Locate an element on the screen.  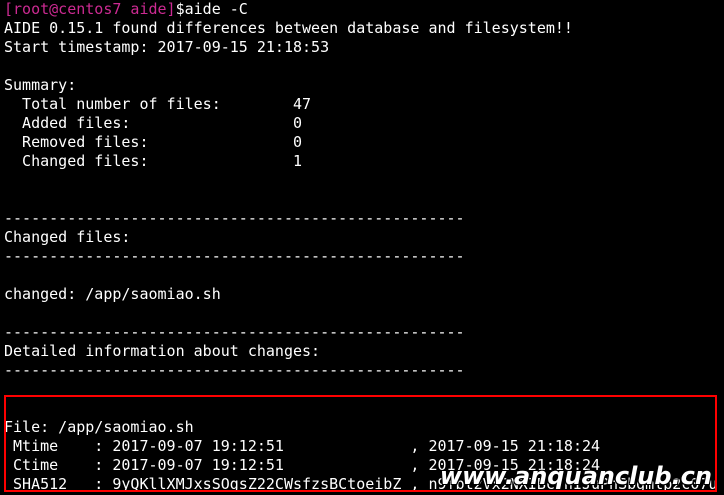
summary-changed-files: Changed files: 1 is located at coordinates (153, 161).